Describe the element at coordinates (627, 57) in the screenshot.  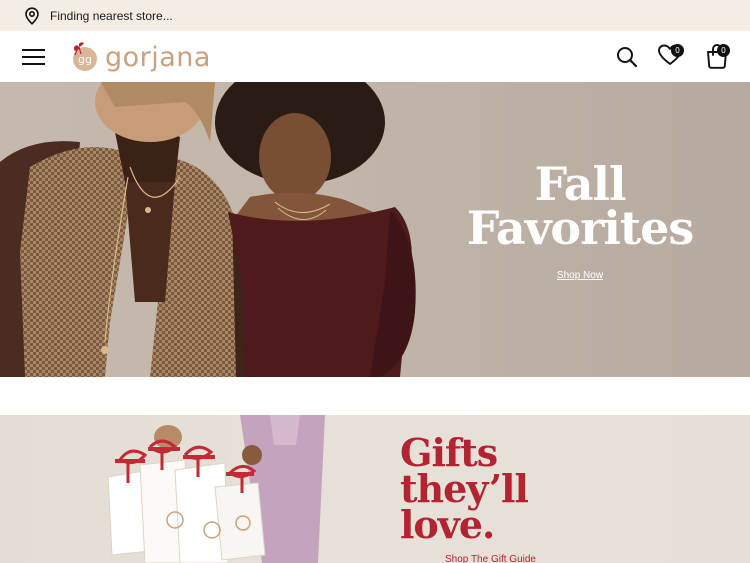
I see `search-icon` at that location.